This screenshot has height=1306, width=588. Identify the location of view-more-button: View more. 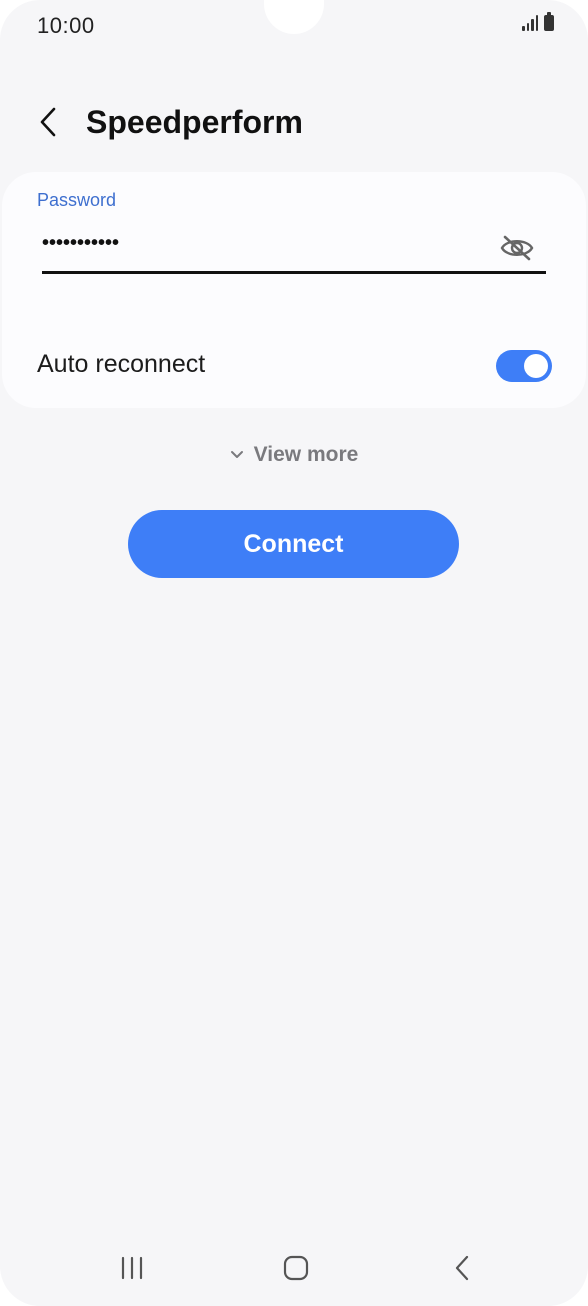
(294, 455).